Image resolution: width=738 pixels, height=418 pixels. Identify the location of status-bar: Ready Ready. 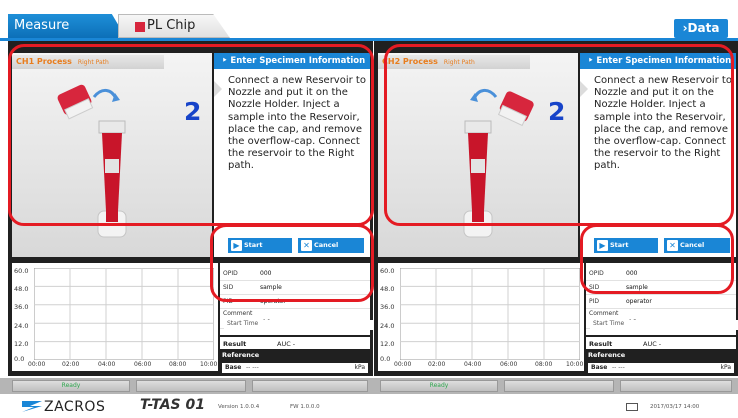
(369, 386).